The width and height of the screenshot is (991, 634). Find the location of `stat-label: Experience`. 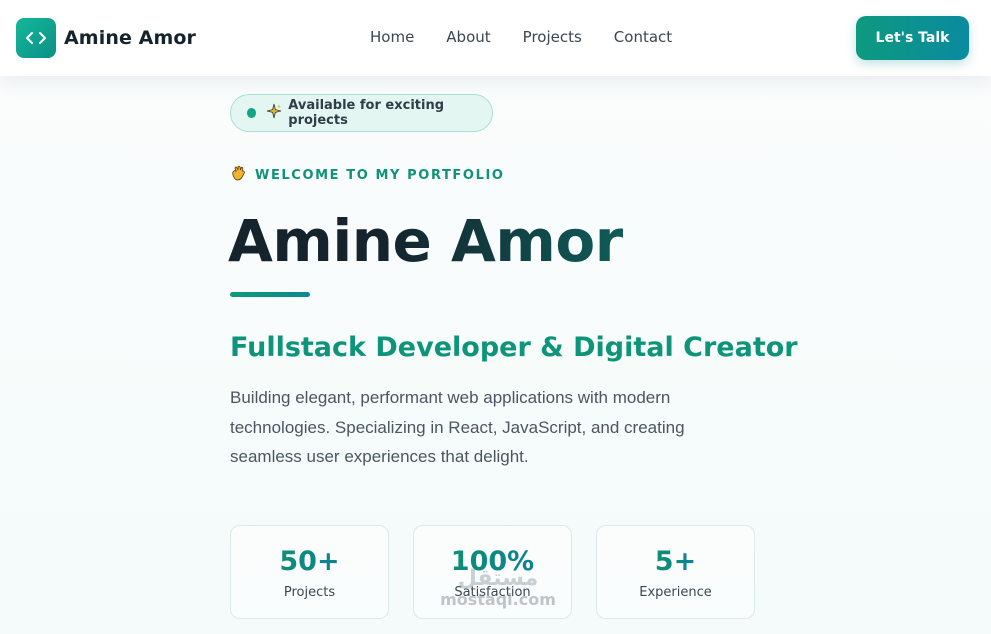

stat-label: Experience is located at coordinates (675, 592).